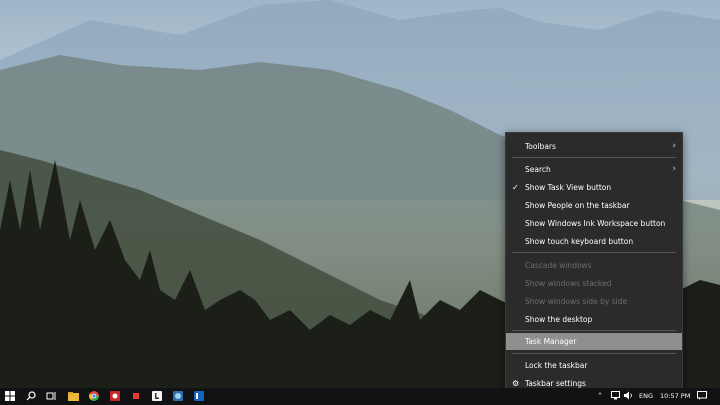 The height and width of the screenshot is (405, 720). I want to click on search-icon, so click(31, 396).